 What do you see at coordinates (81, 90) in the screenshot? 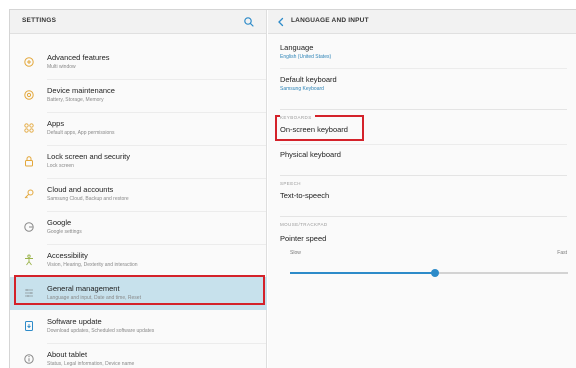
I see `nav-title: Device maintenance` at bounding box center [81, 90].